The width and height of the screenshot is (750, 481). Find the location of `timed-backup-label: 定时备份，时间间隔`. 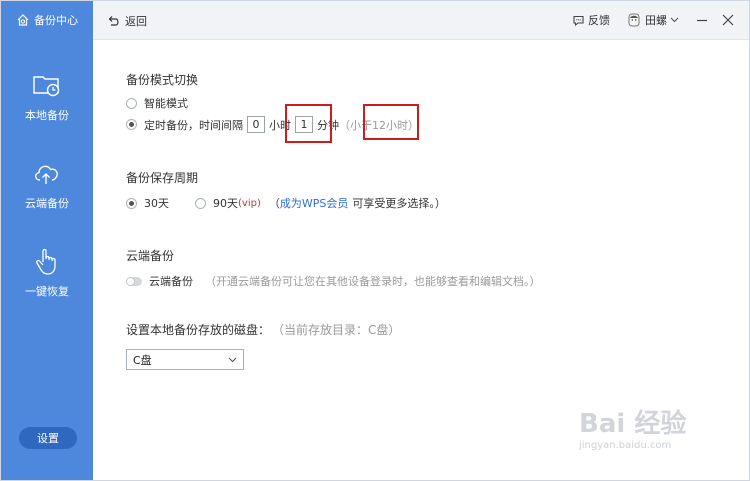

timed-backup-label: 定时备份，时间间隔 is located at coordinates (193, 125).